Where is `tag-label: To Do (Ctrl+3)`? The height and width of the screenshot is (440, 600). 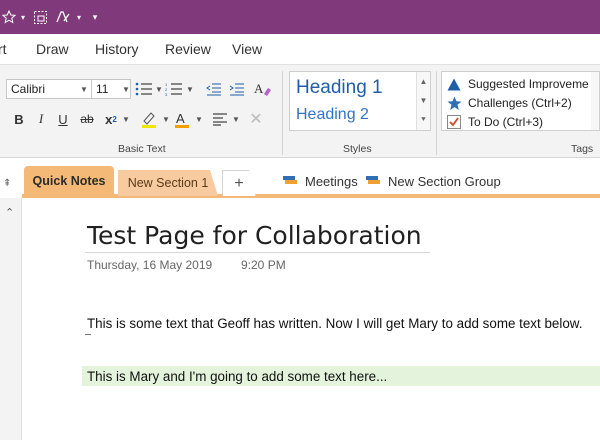 tag-label: To Do (Ctrl+3) is located at coordinates (506, 122).